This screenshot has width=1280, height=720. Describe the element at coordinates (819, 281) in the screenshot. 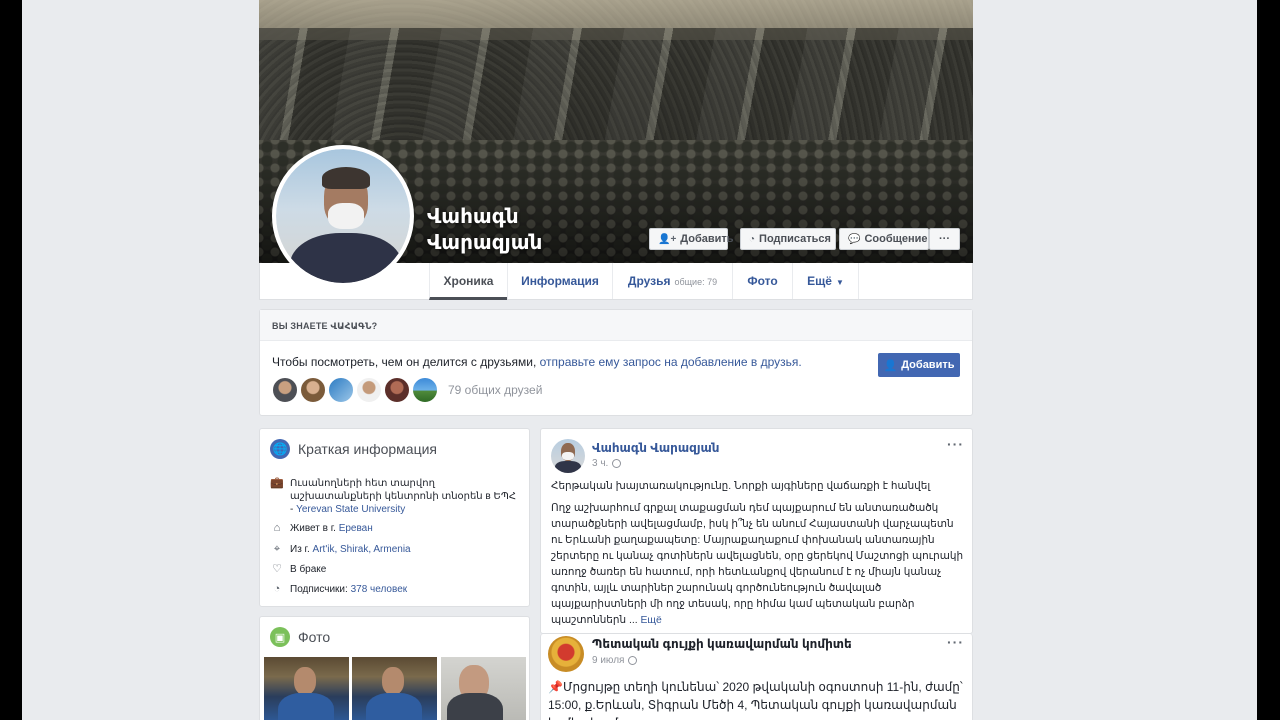

I see `tab-more-label: Ещё` at that location.